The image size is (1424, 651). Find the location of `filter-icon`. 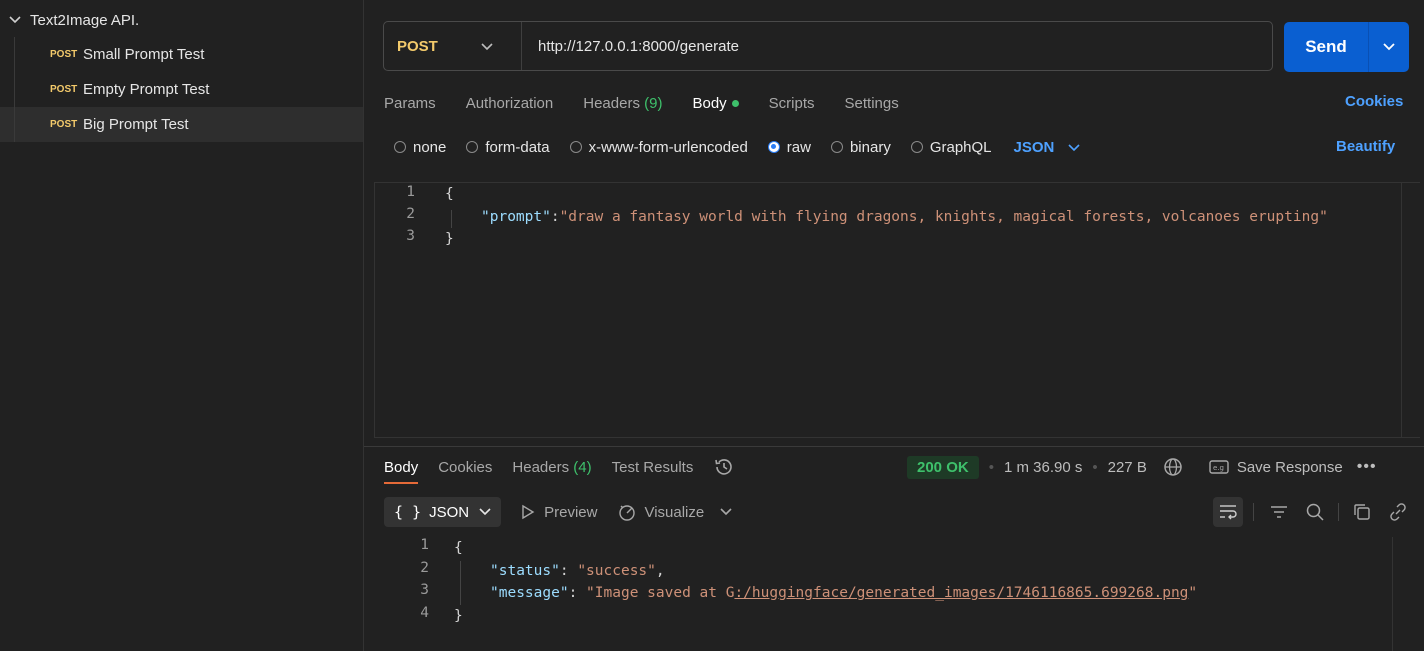

filter-icon is located at coordinates (1279, 512).